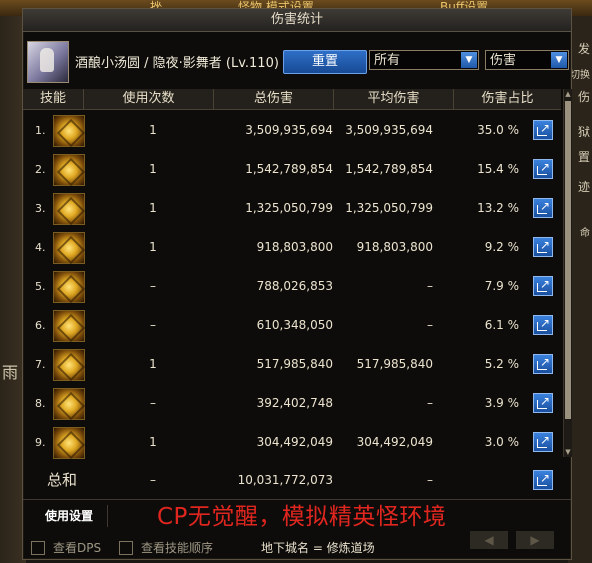 The width and height of the screenshot is (592, 563). Describe the element at coordinates (498, 208) in the screenshot. I see `damage-share-cell: 13.2 %` at that location.